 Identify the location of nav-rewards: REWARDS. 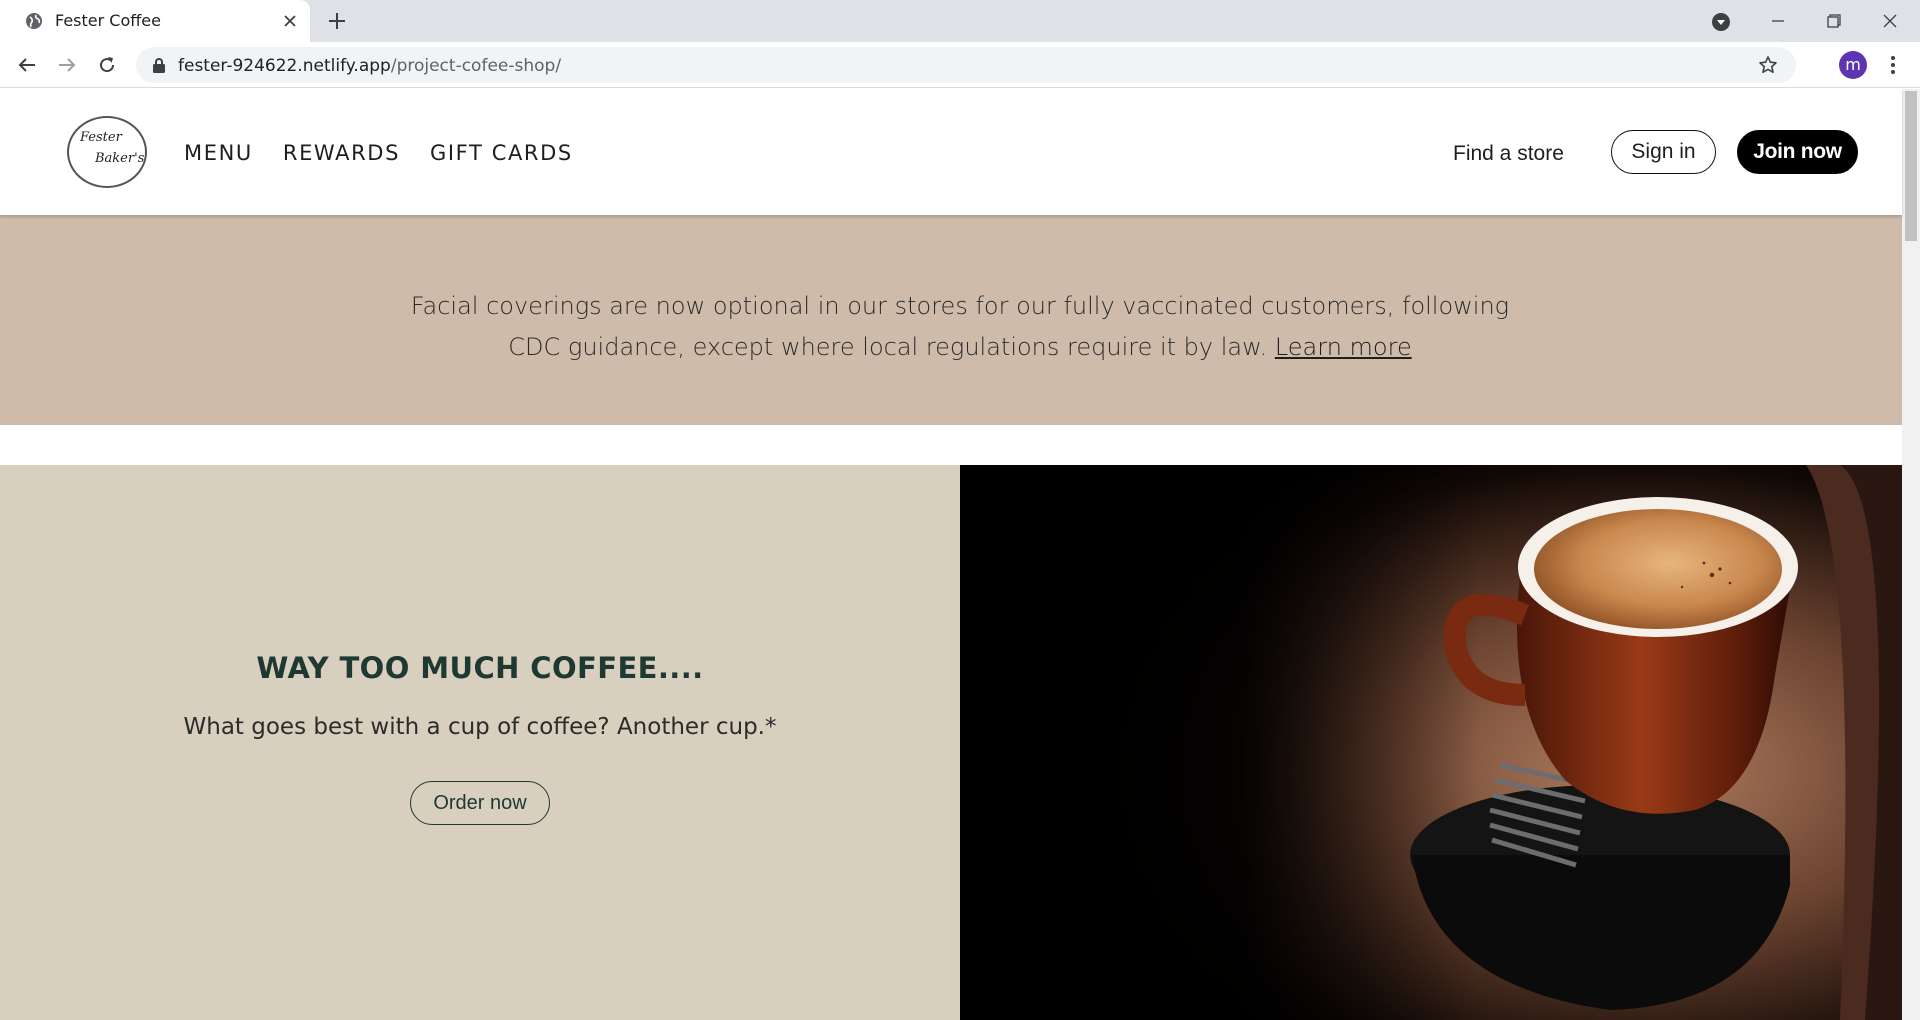
(341, 153).